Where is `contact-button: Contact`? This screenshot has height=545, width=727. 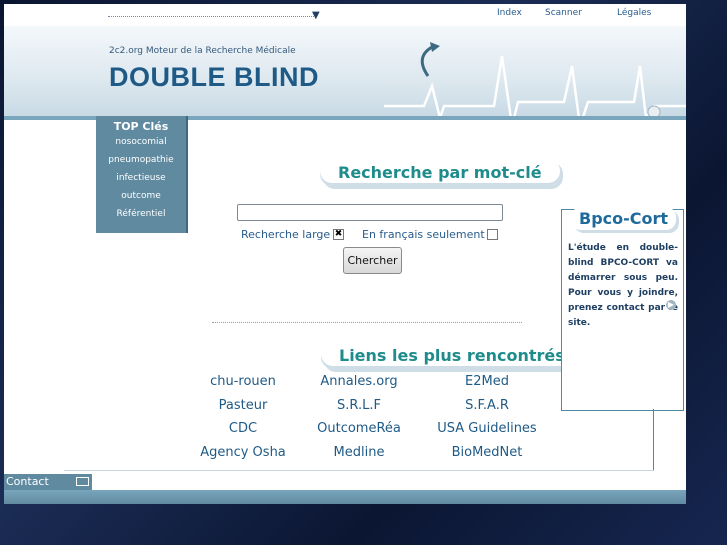 contact-button: Contact is located at coordinates (48, 482).